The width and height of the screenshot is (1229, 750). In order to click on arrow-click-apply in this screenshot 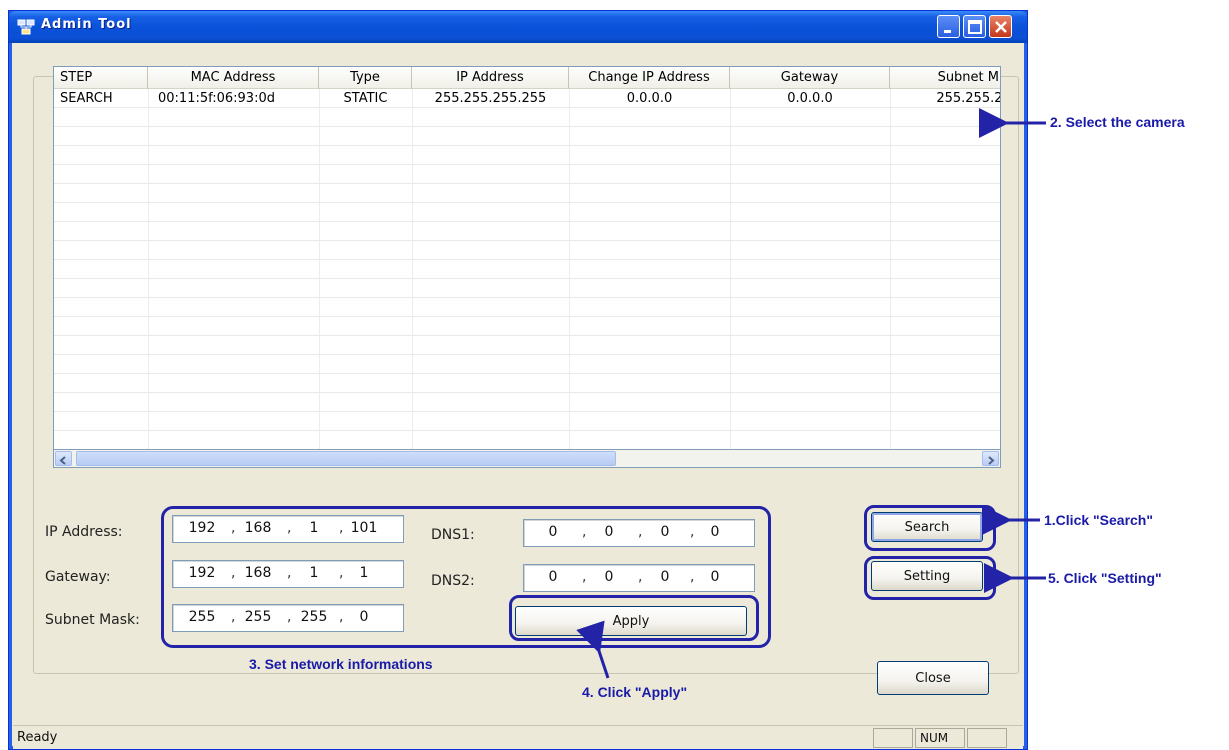, I will do `click(593, 649)`.